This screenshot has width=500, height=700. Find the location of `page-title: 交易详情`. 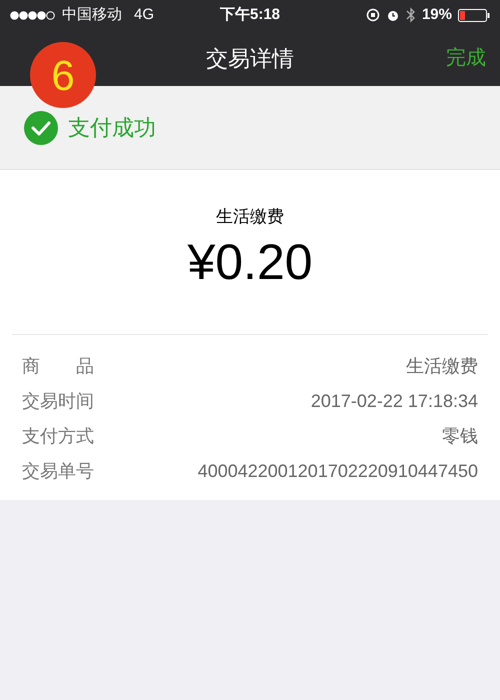

page-title: 交易详情 is located at coordinates (250, 58).